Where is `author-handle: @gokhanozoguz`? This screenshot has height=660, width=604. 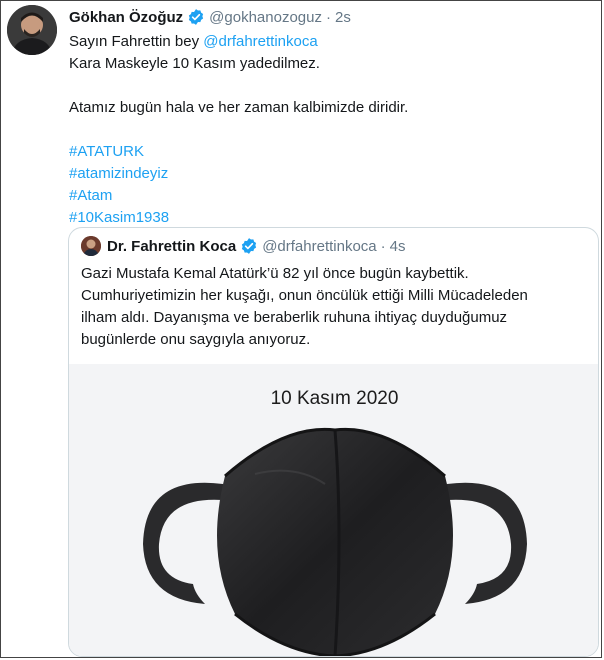
author-handle: @gokhanozoguz is located at coordinates (265, 17).